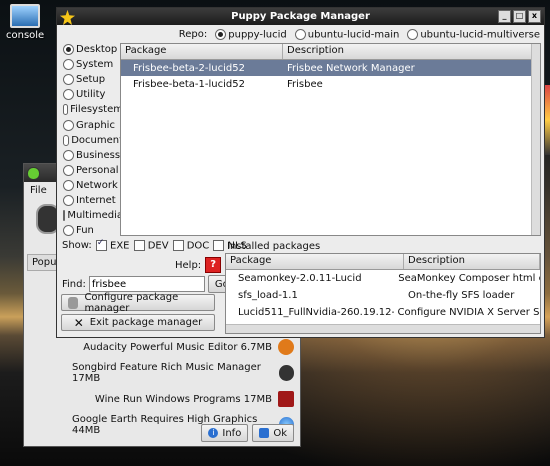  Describe the element at coordinates (188, 265) in the screenshot. I see `help-label: Help:` at that location.